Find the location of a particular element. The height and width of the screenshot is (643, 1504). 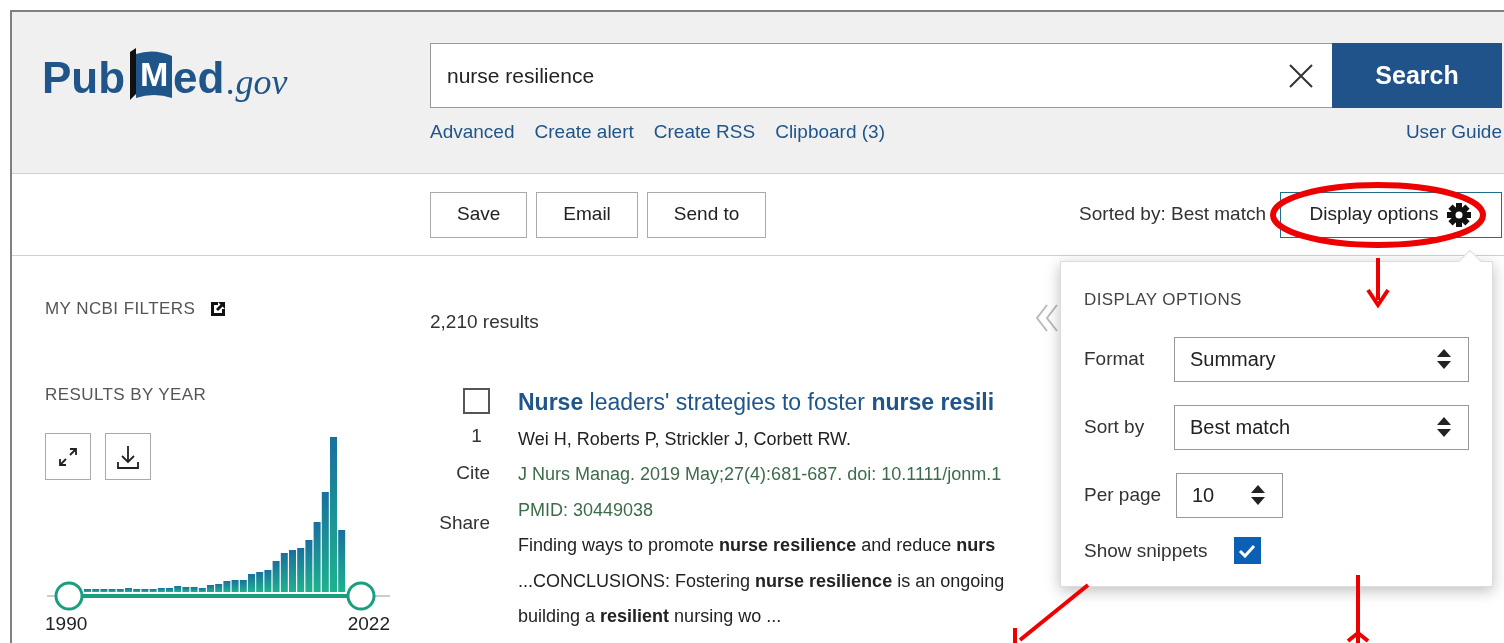

result-action-link: Share is located at coordinates (464, 522).